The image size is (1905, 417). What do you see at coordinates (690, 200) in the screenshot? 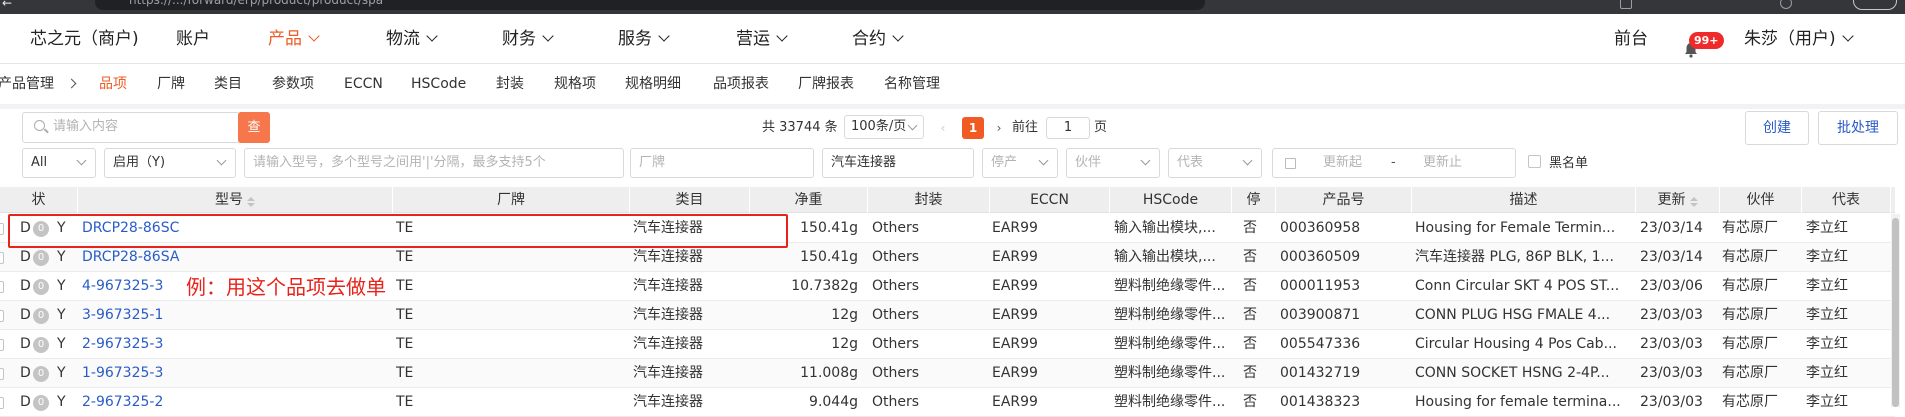
I see `header-category: 类目` at bounding box center [690, 200].